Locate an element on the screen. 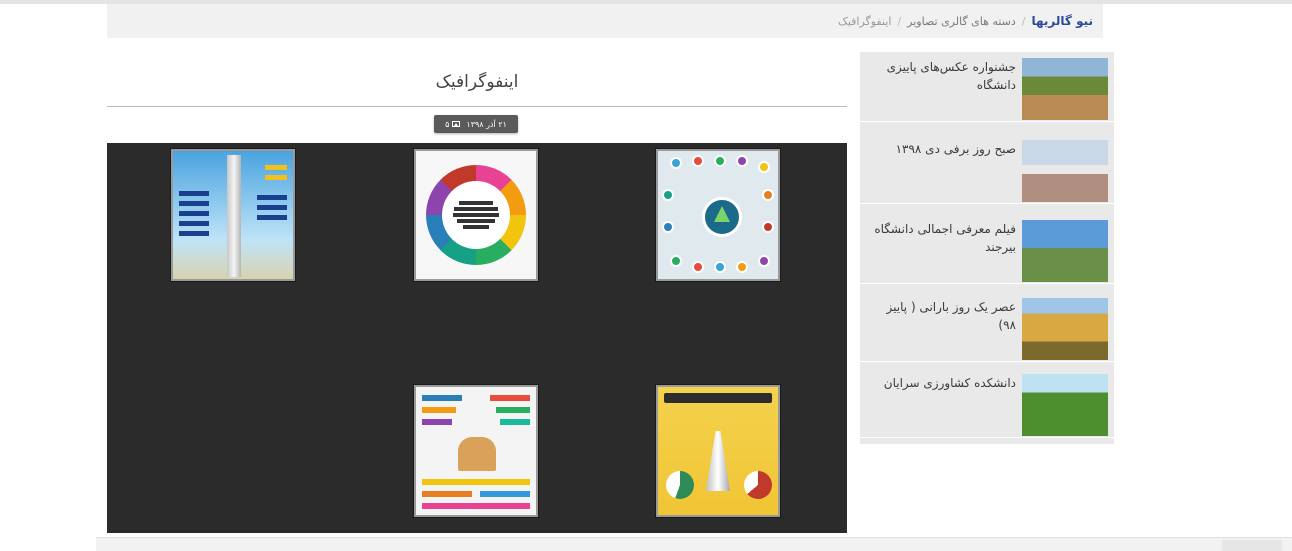 Image resolution: width=1292 pixels, height=551 pixels. ring-center is located at coordinates (476, 215).